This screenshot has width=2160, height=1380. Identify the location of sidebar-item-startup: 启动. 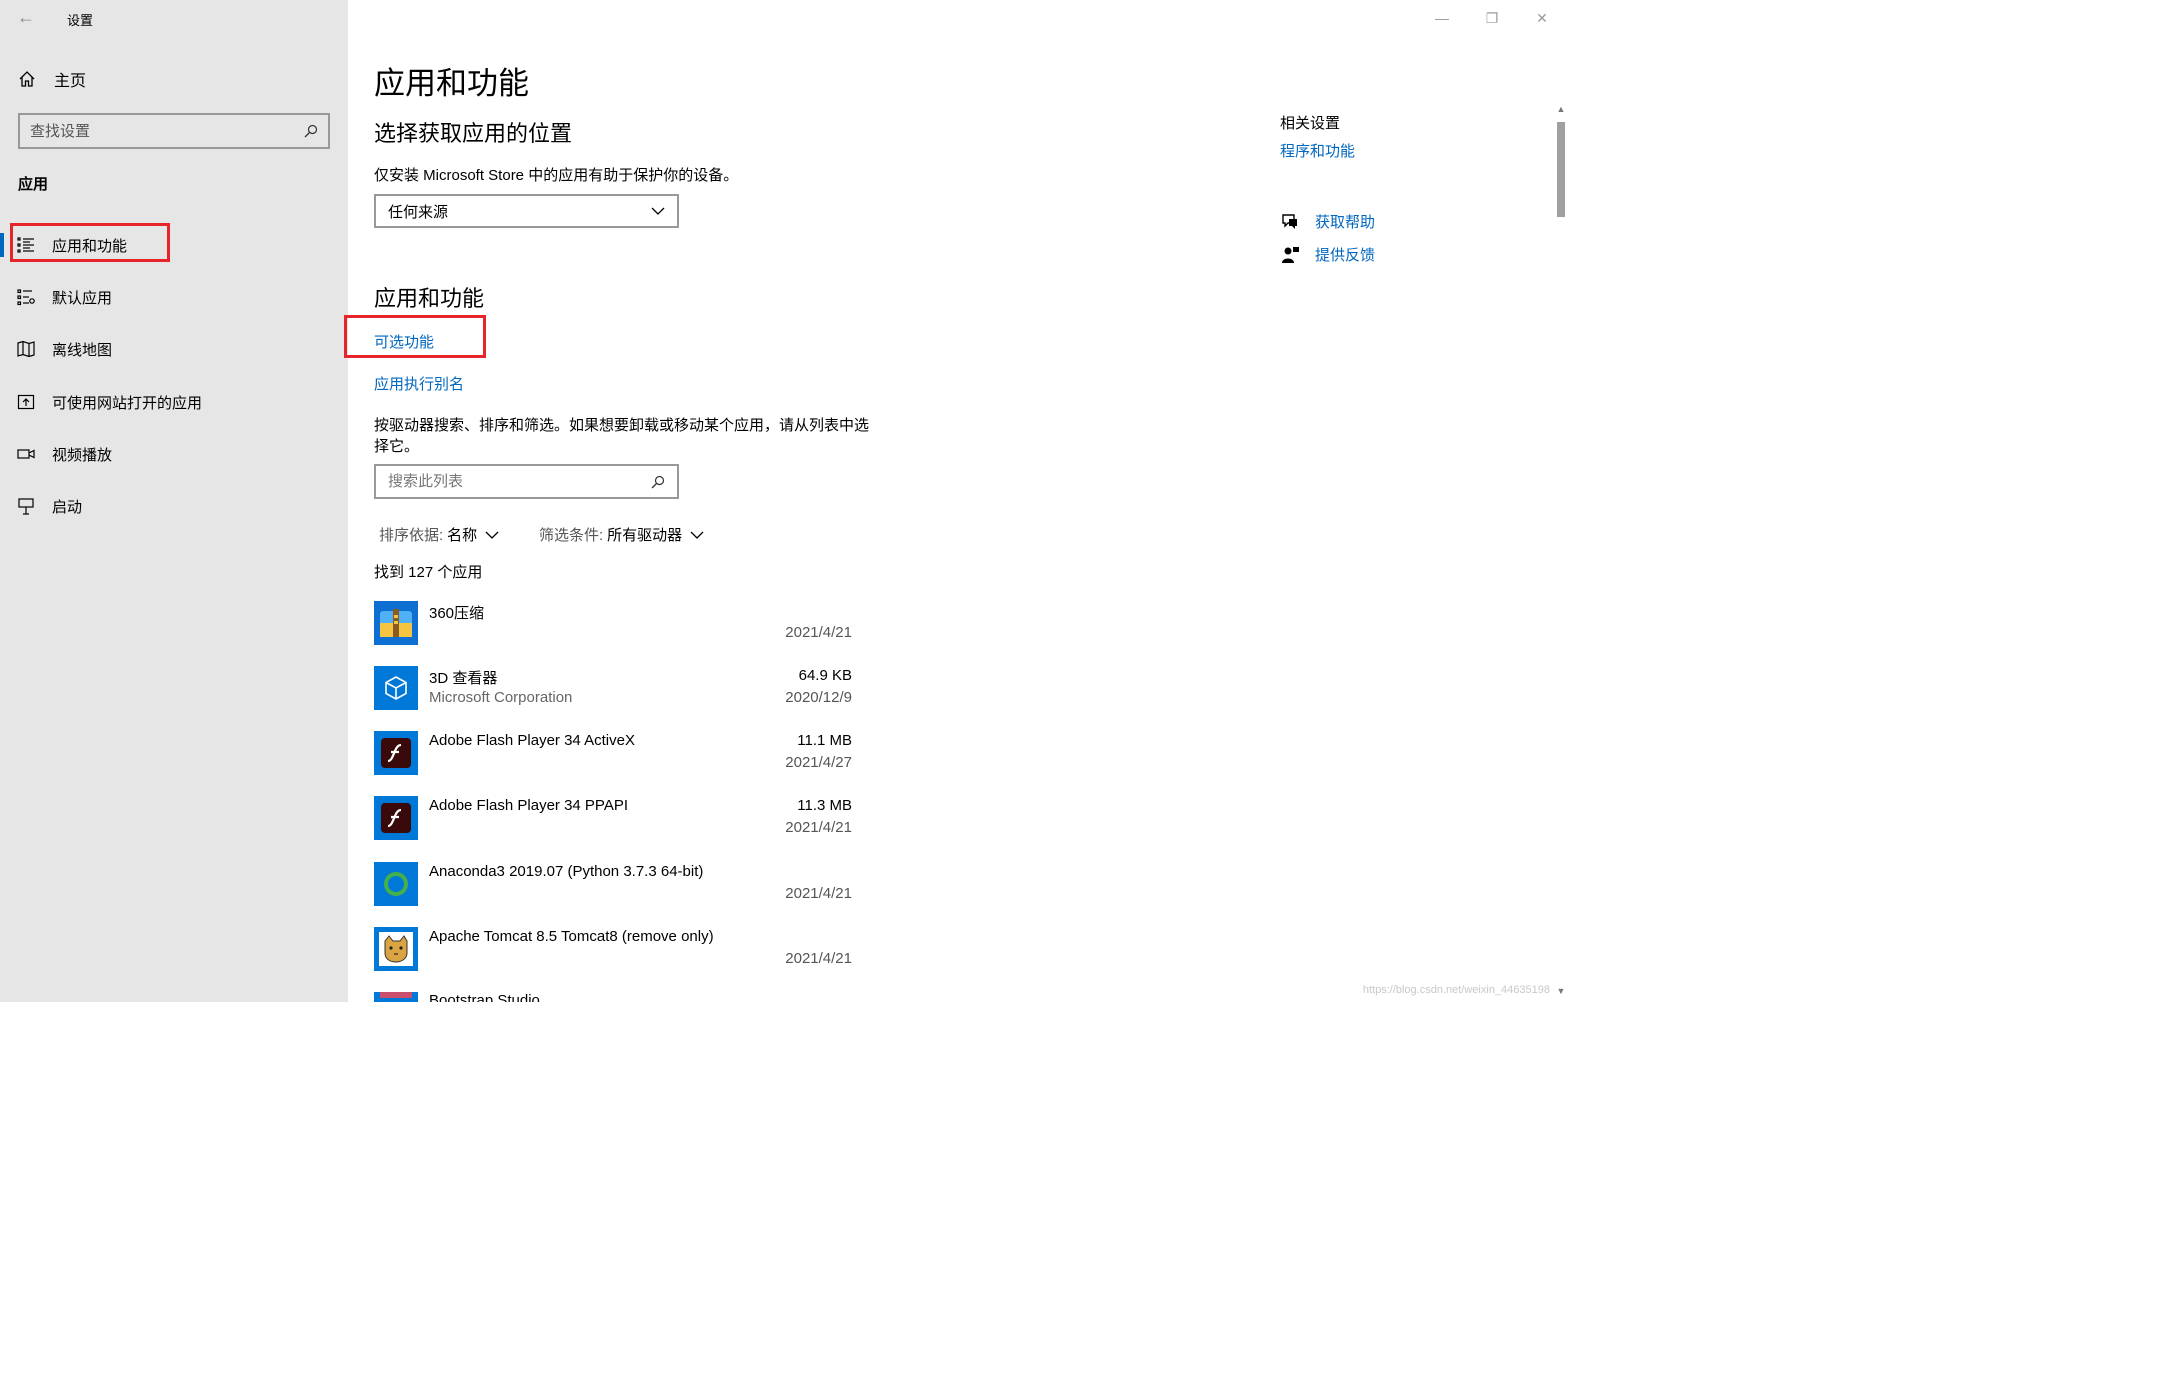
(174, 506).